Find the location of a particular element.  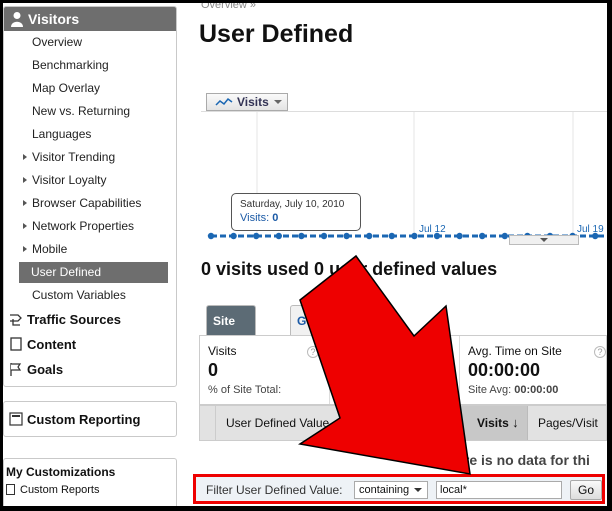

chart-tooltip: Saturday, July 10, 2010 Visits: 0 is located at coordinates (296, 212).